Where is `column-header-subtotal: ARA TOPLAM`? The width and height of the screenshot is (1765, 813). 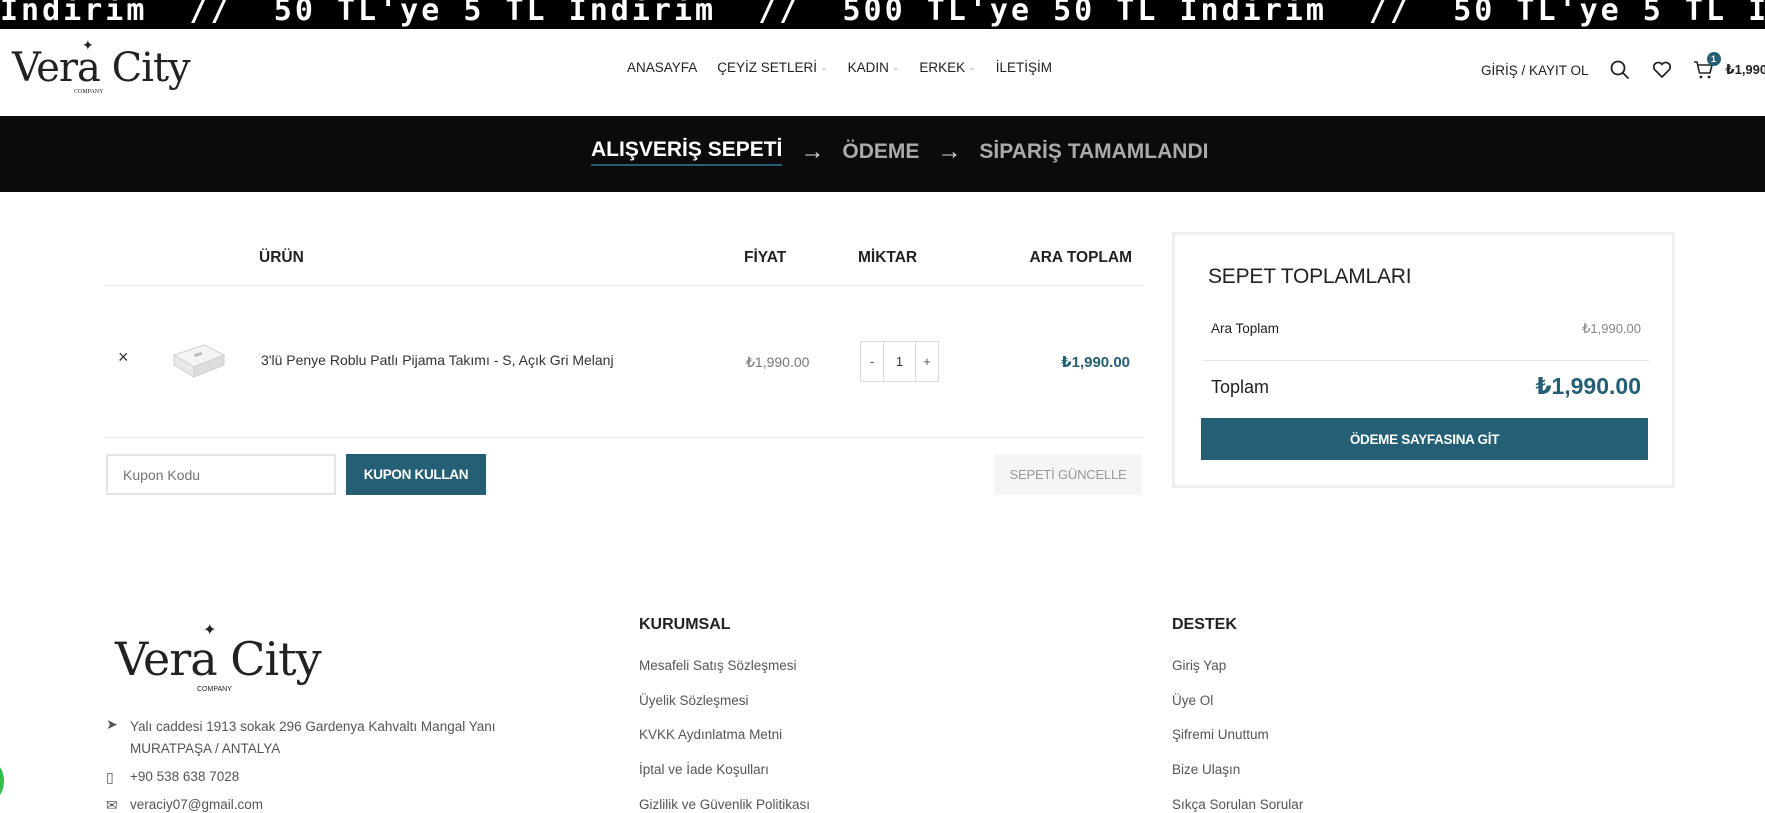
column-header-subtotal: ARA TOPLAM is located at coordinates (1080, 257).